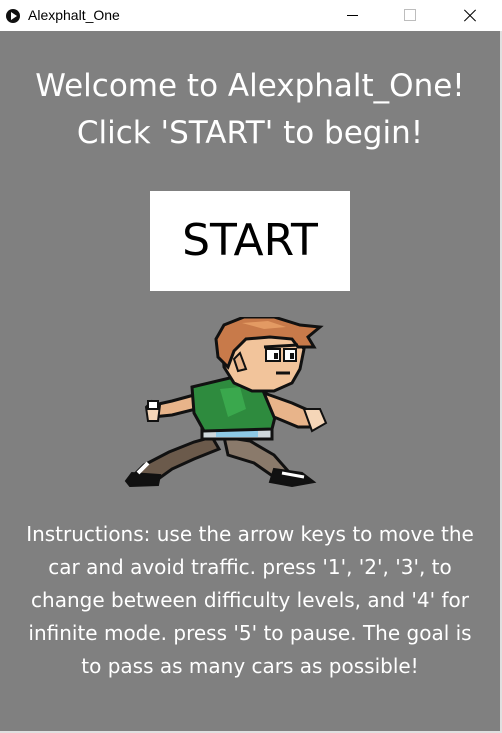 This screenshot has height=733, width=502. What do you see at coordinates (409, 15) in the screenshot?
I see `maximize-button` at bounding box center [409, 15].